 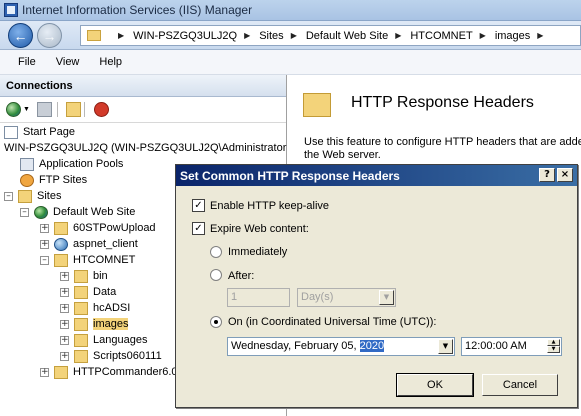 What do you see at coordinates (94, 212) in the screenshot?
I see `tree-label: Default Web Site` at bounding box center [94, 212].